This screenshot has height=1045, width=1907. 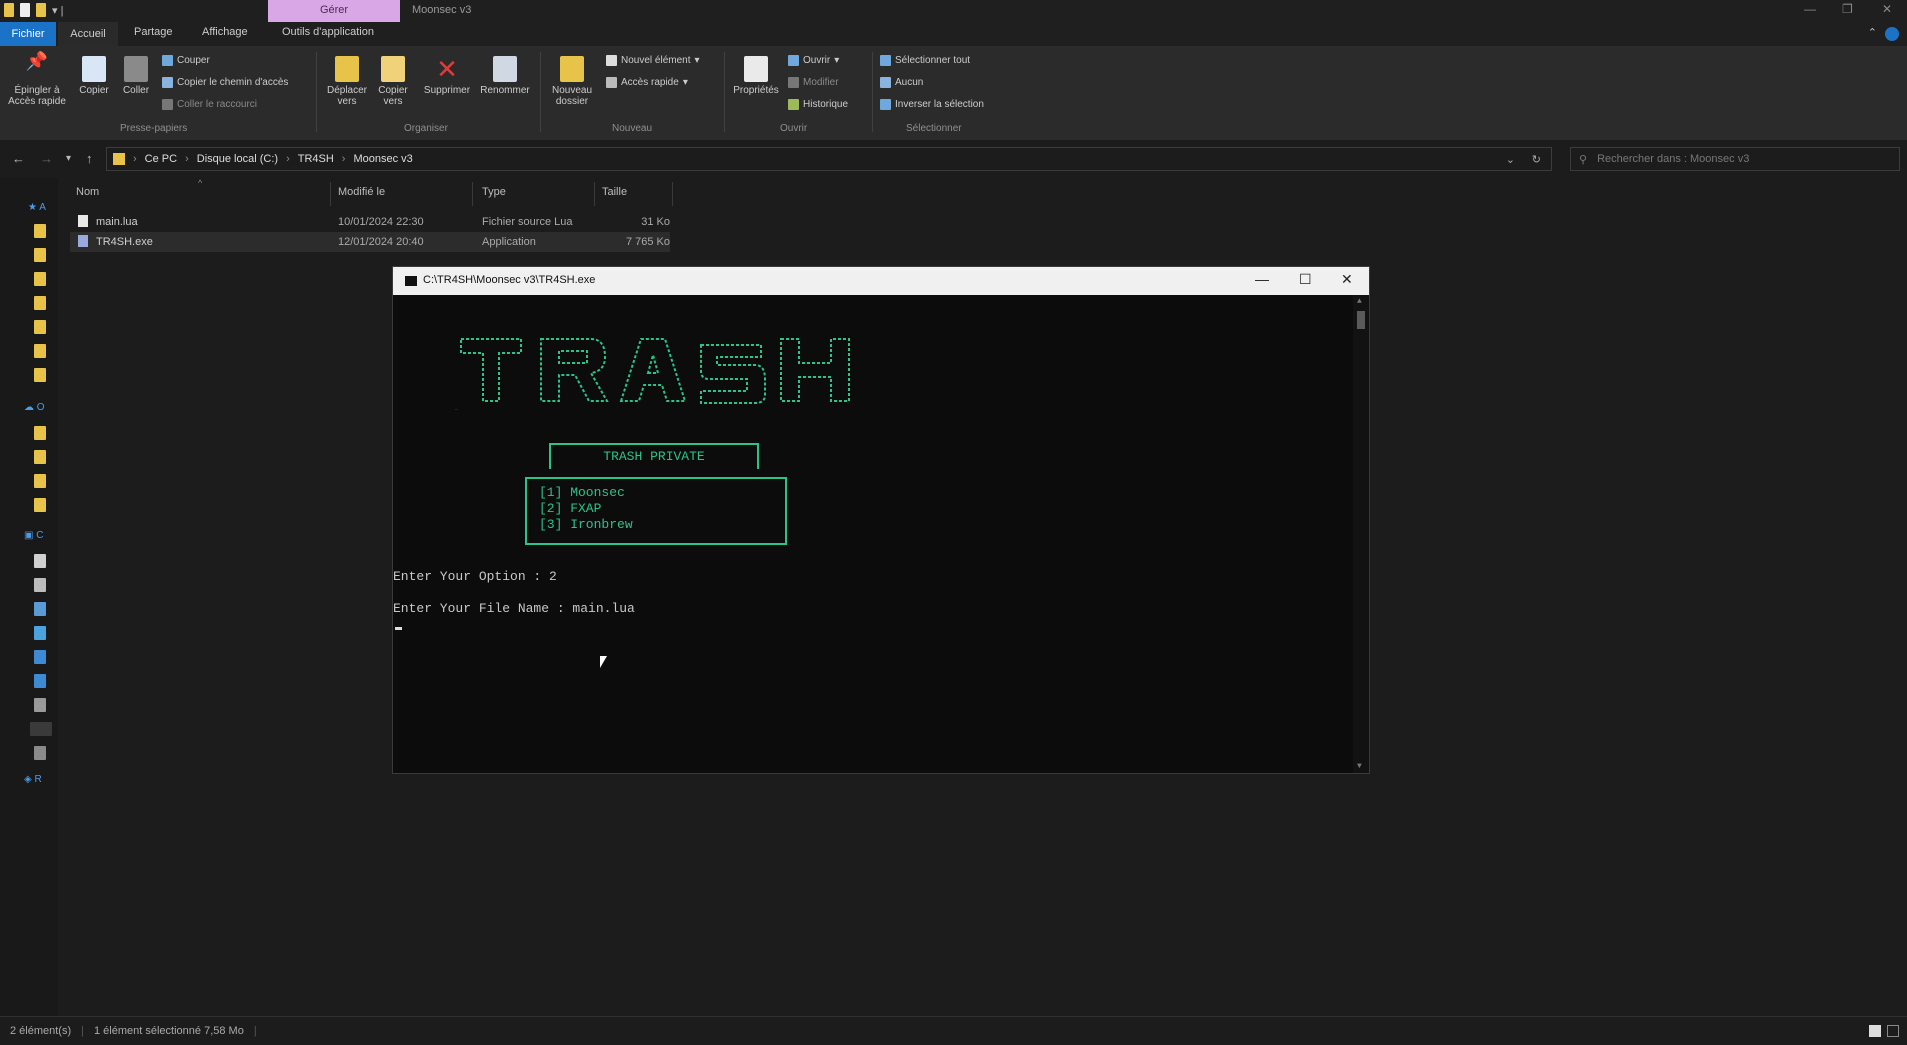 What do you see at coordinates (161, 159) in the screenshot?
I see `breadcrumb-this-pc: Ce PC` at bounding box center [161, 159].